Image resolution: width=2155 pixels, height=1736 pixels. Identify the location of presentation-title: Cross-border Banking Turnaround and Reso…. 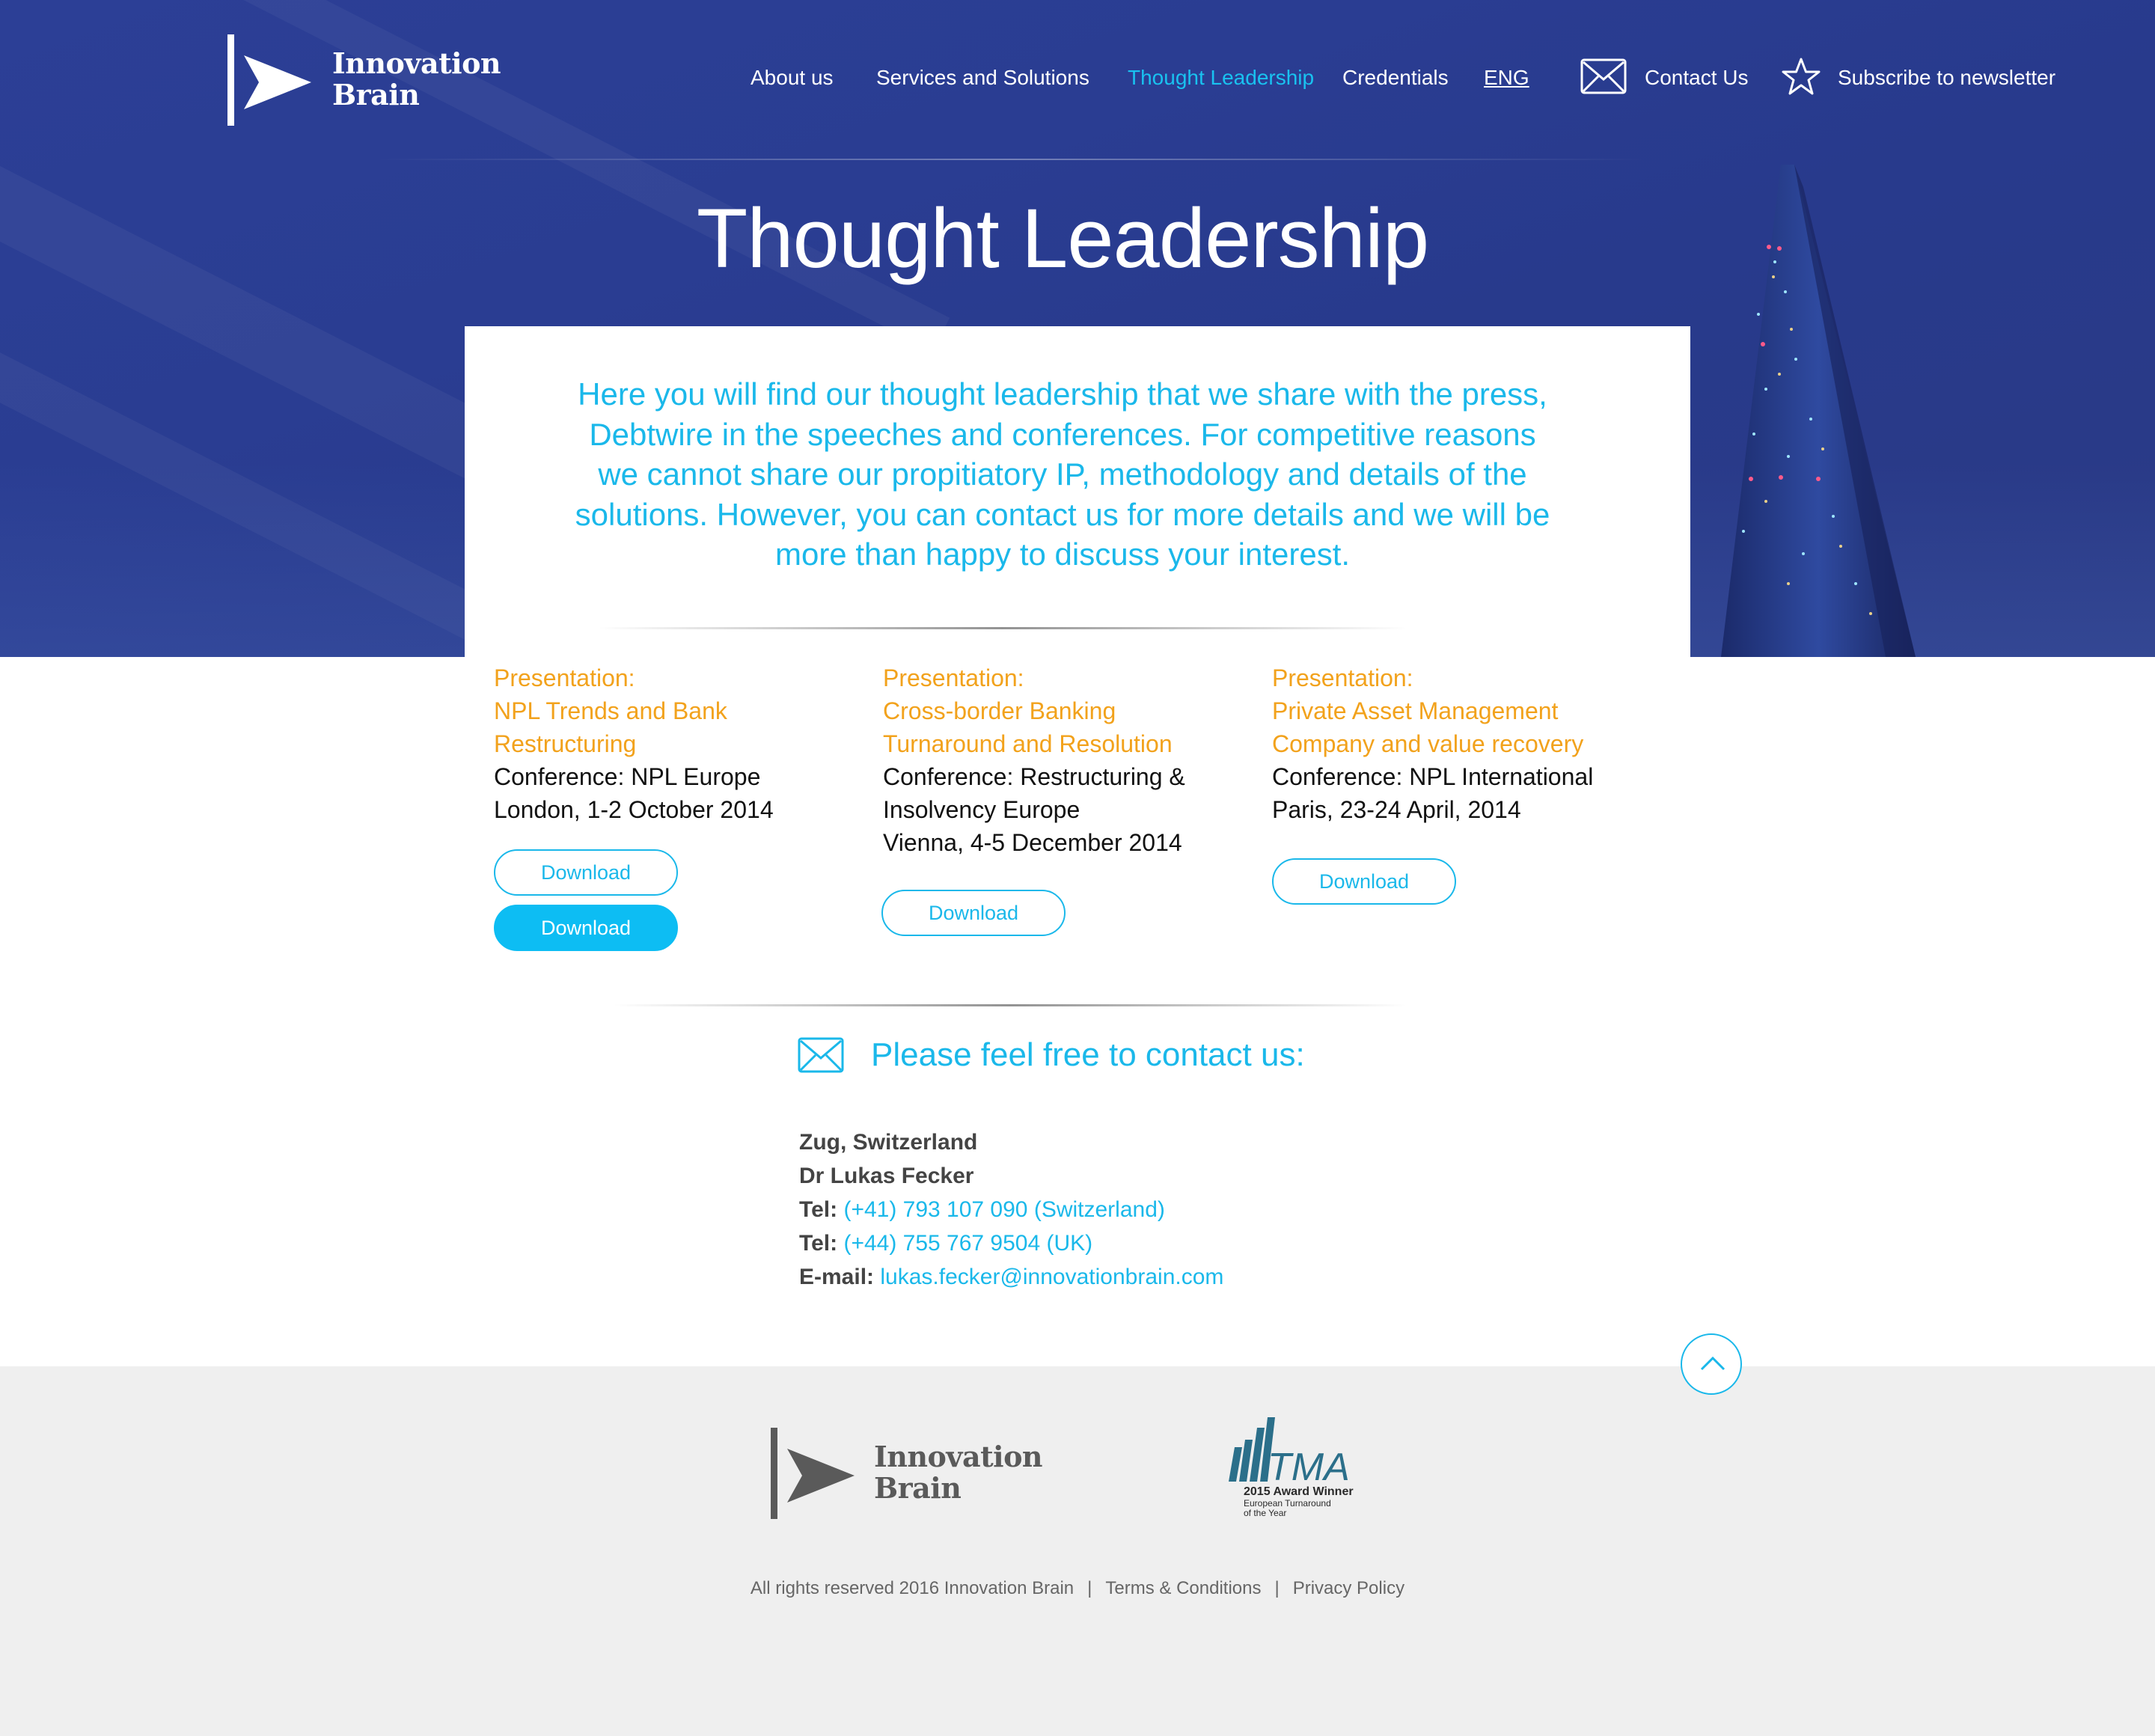
(1028, 727).